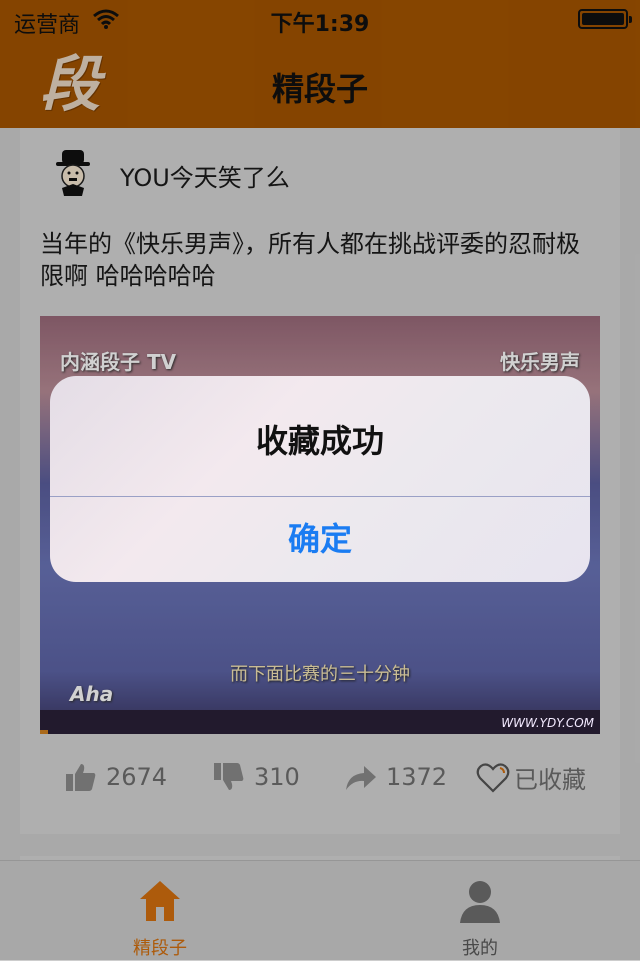 The image size is (640, 961). What do you see at coordinates (319, 441) in the screenshot?
I see `alert-title: 收藏成功` at bounding box center [319, 441].